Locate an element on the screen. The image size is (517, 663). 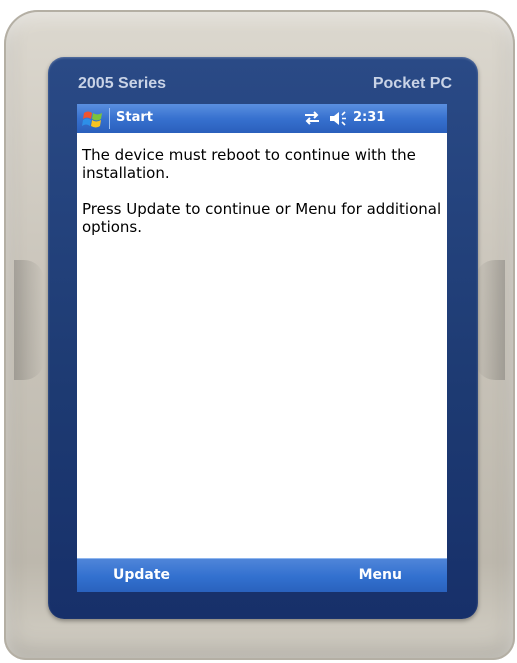
speaker-volume-icon is located at coordinates (338, 118).